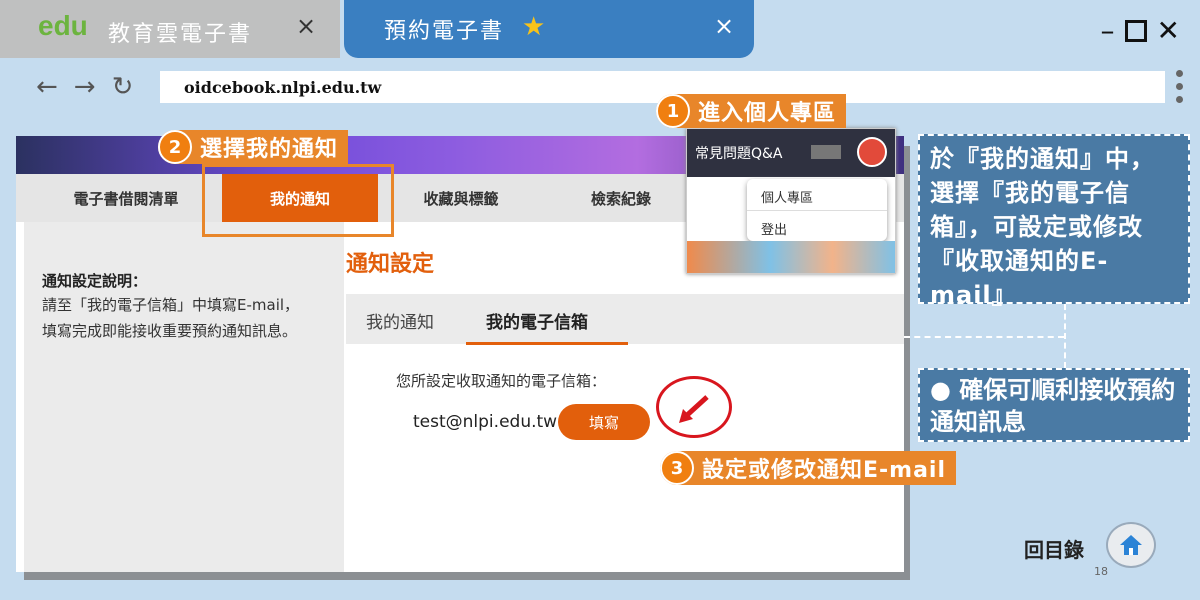 The image size is (1200, 600). What do you see at coordinates (1054, 221) in the screenshot?
I see `info-box-1: 於『我的通知』中，選擇『我的電子信箱』，可設定或修改『收取通知的E-mail』` at bounding box center [1054, 221].